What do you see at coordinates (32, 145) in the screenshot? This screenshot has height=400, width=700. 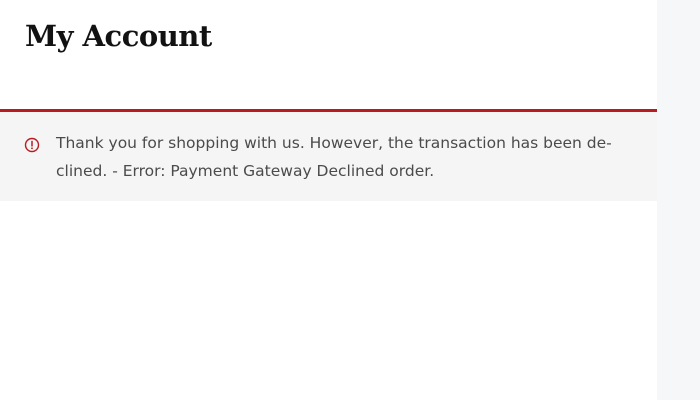 I see `alert-circle-icon` at bounding box center [32, 145].